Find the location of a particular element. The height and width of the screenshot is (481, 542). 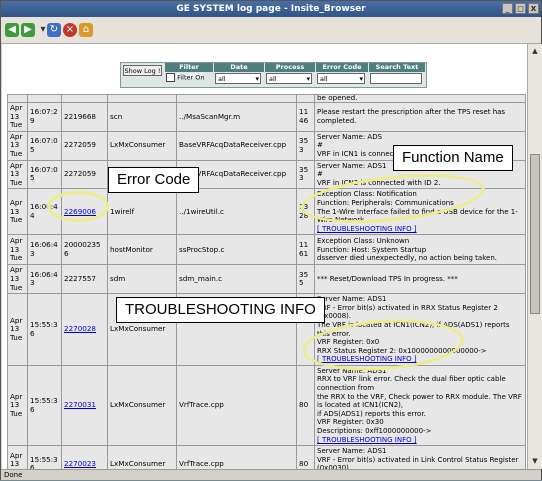

filter-on-control: Filter On is located at coordinates (189, 79).